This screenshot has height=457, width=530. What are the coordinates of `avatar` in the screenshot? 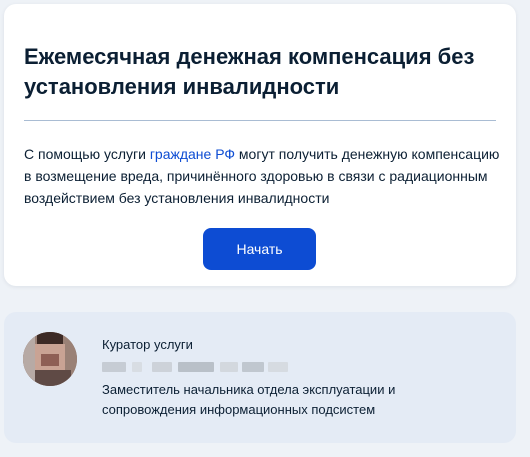 It's located at (50, 359).